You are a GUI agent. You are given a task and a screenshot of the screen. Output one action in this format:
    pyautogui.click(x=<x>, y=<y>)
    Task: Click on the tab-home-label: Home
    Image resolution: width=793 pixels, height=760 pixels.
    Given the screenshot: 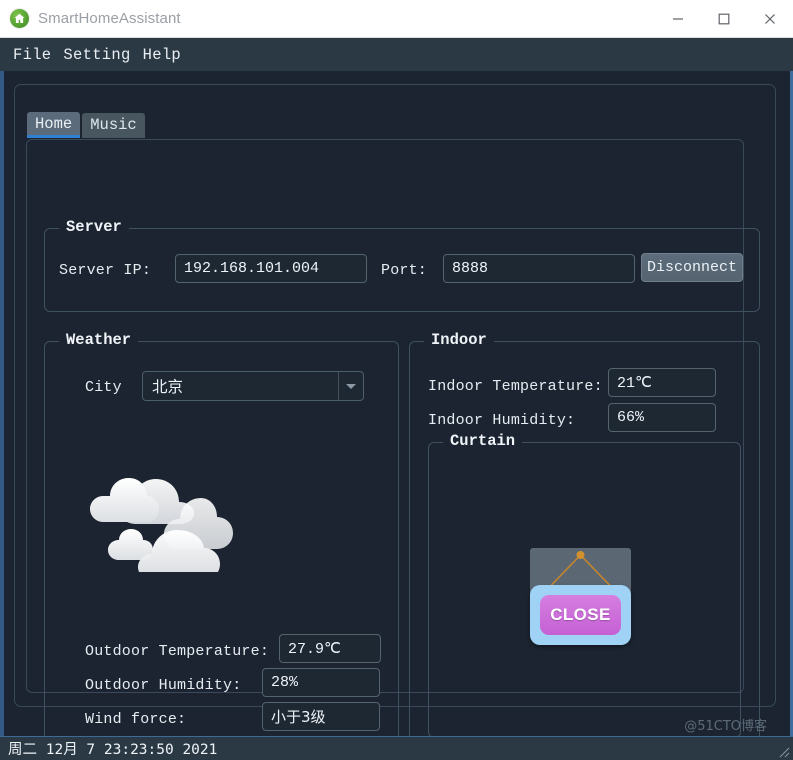 What is the action you would take?
    pyautogui.click(x=54, y=124)
    